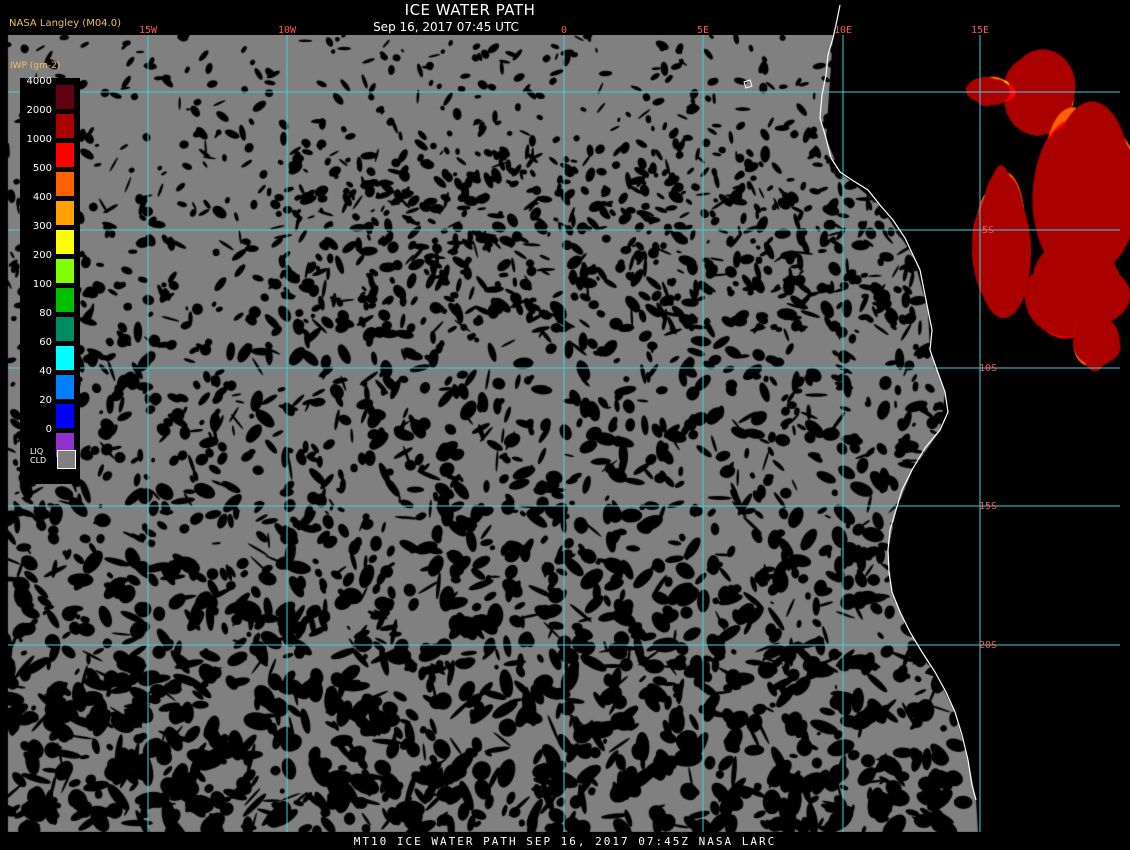 This screenshot has width=1130, height=850. What do you see at coordinates (48, 429) in the screenshot?
I see `legend-value: 0` at bounding box center [48, 429].